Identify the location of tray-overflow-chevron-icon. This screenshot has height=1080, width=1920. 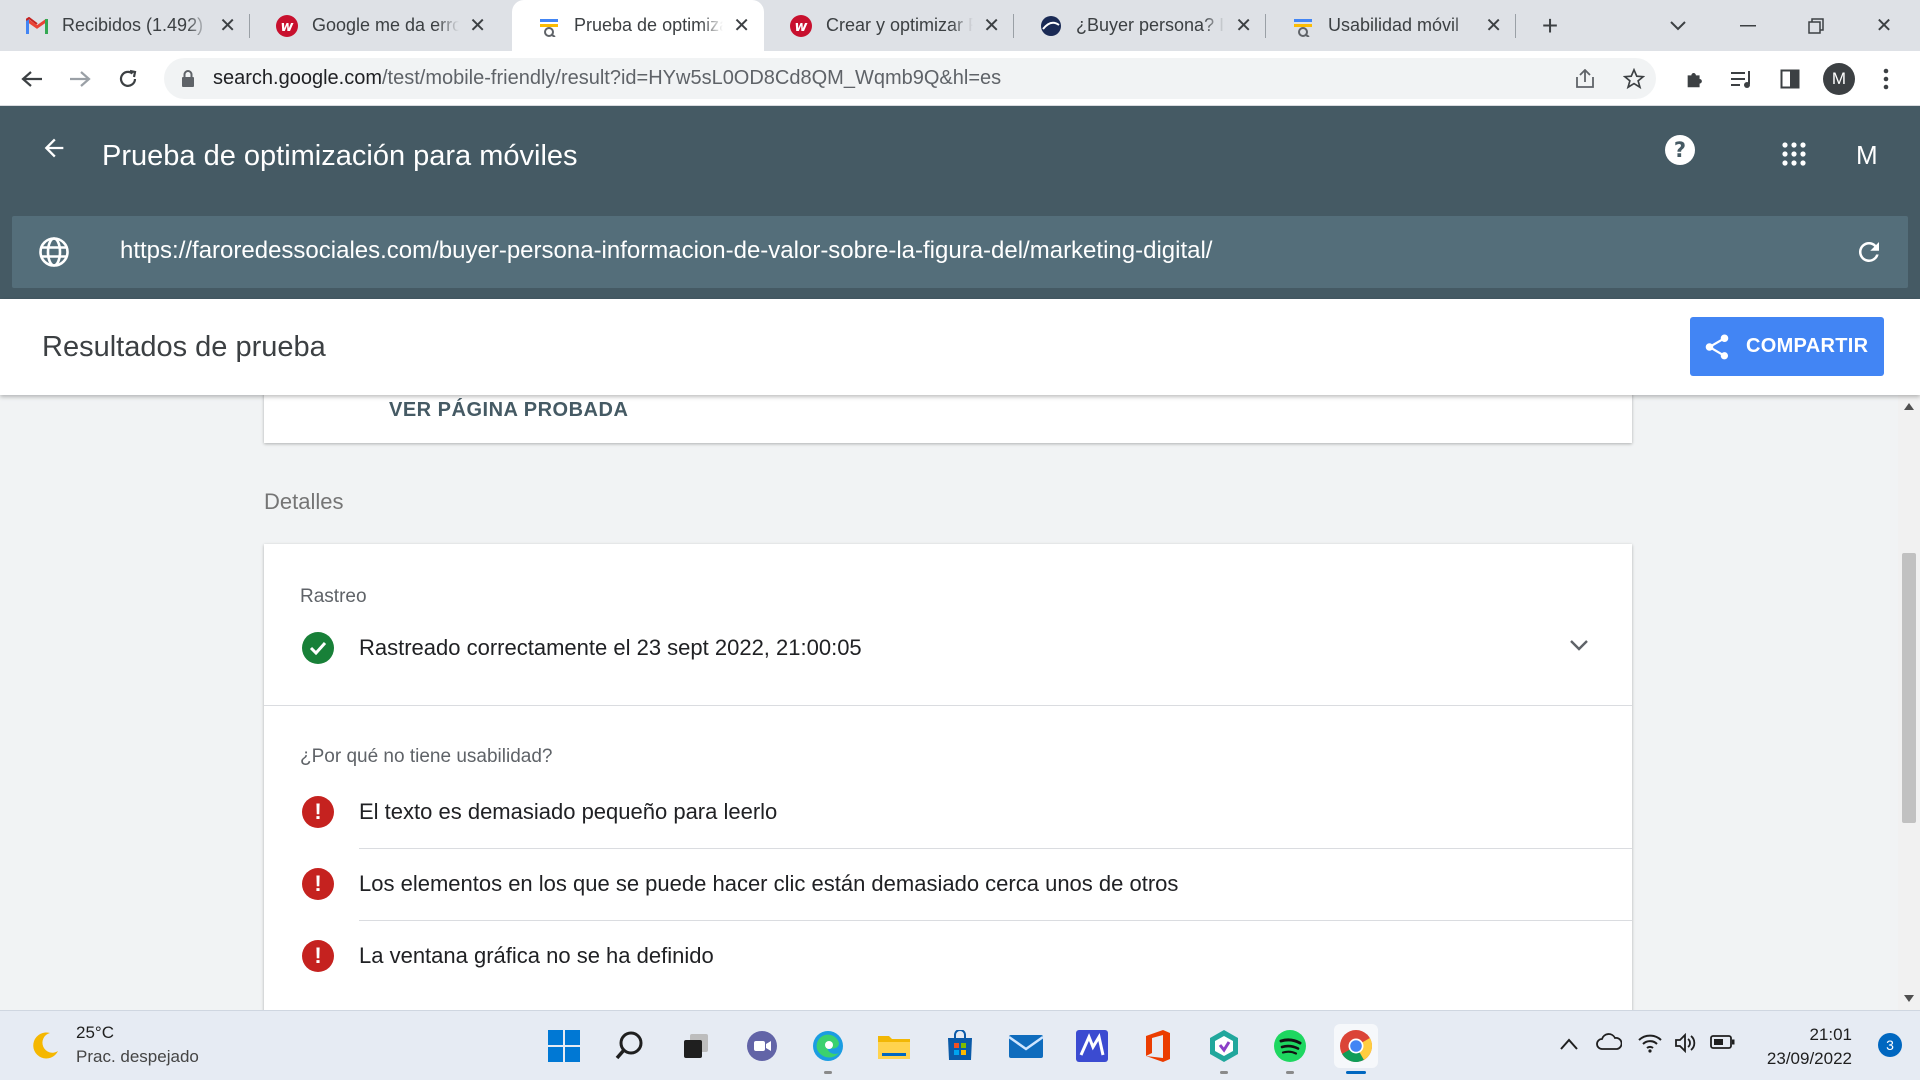
(1569, 1044).